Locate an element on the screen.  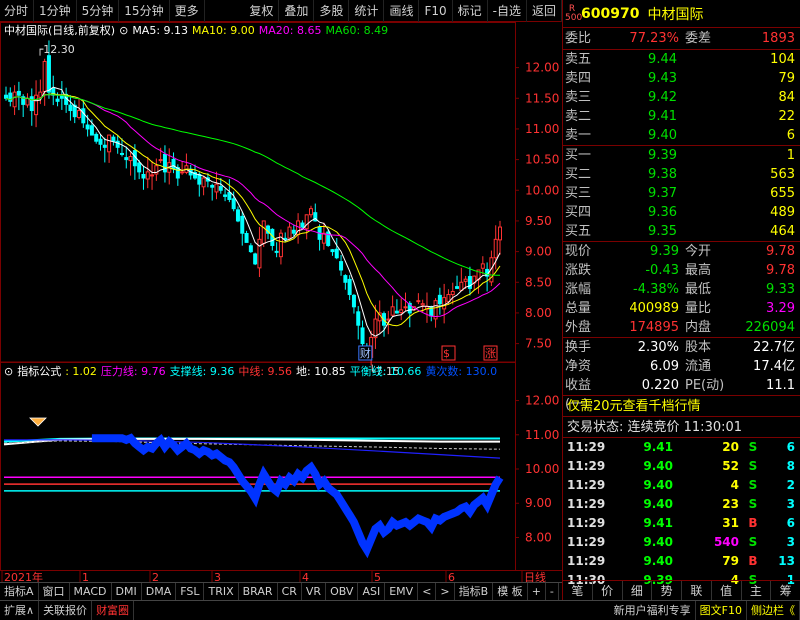
toolbar-action-4: 画线 is located at coordinates (402, 11).